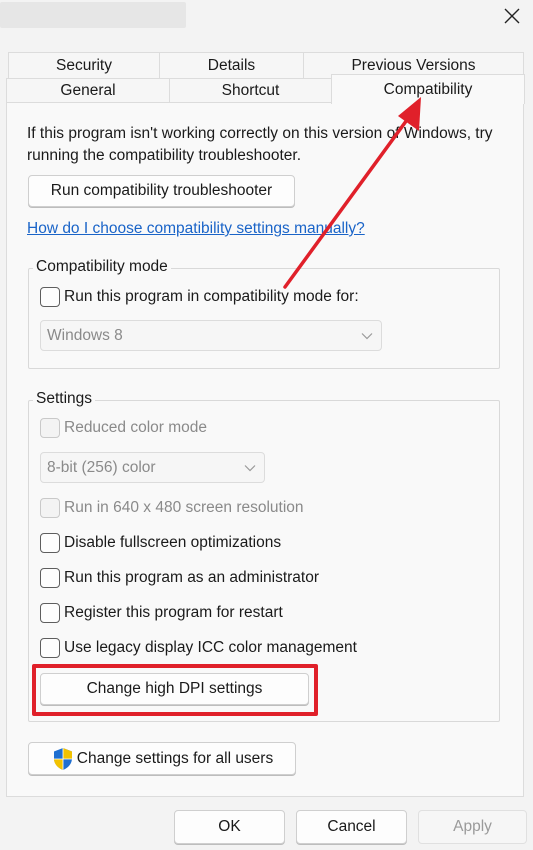 The width and height of the screenshot is (533, 850). Describe the element at coordinates (93, 15) in the screenshot. I see `window-title-redacted` at that location.